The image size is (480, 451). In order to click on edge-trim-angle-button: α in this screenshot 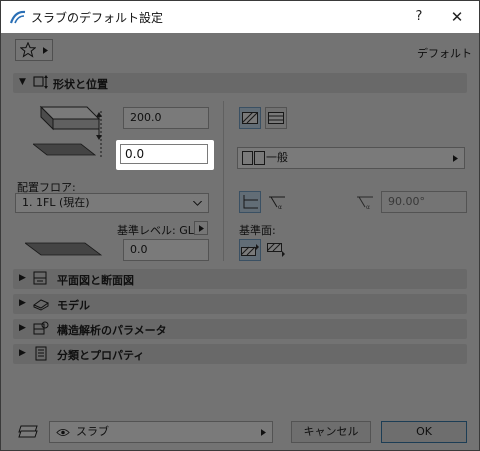, I will do `click(278, 202)`.